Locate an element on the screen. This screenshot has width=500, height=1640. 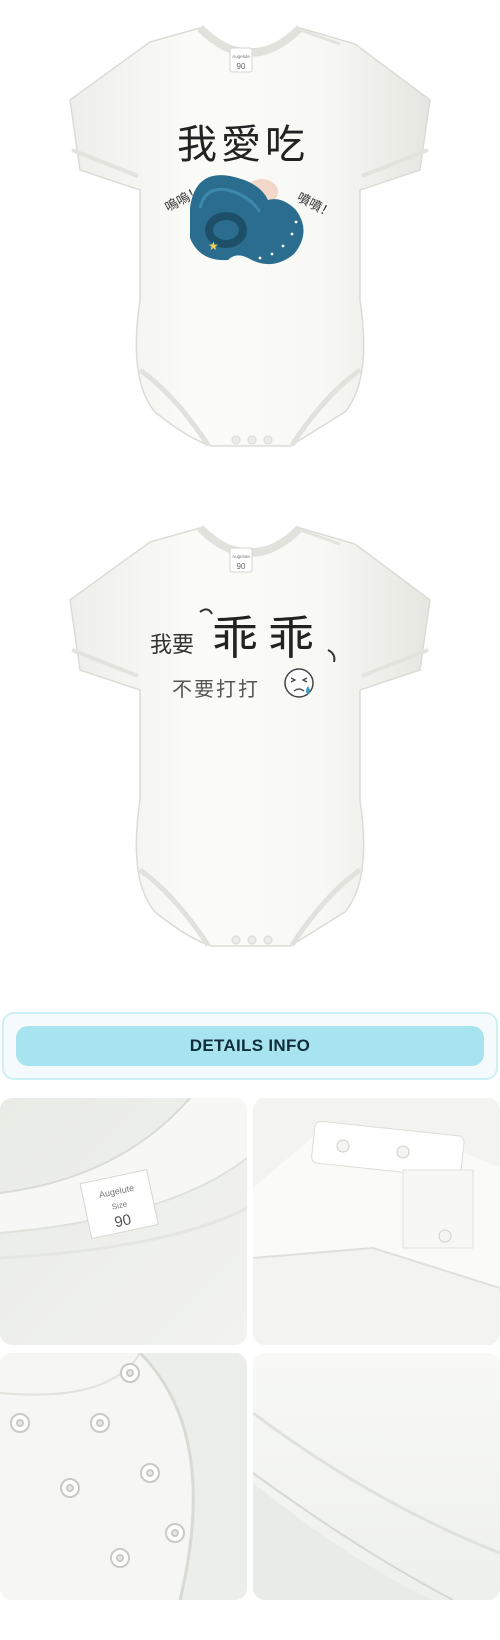
crying-face-icon is located at coordinates (299, 683).